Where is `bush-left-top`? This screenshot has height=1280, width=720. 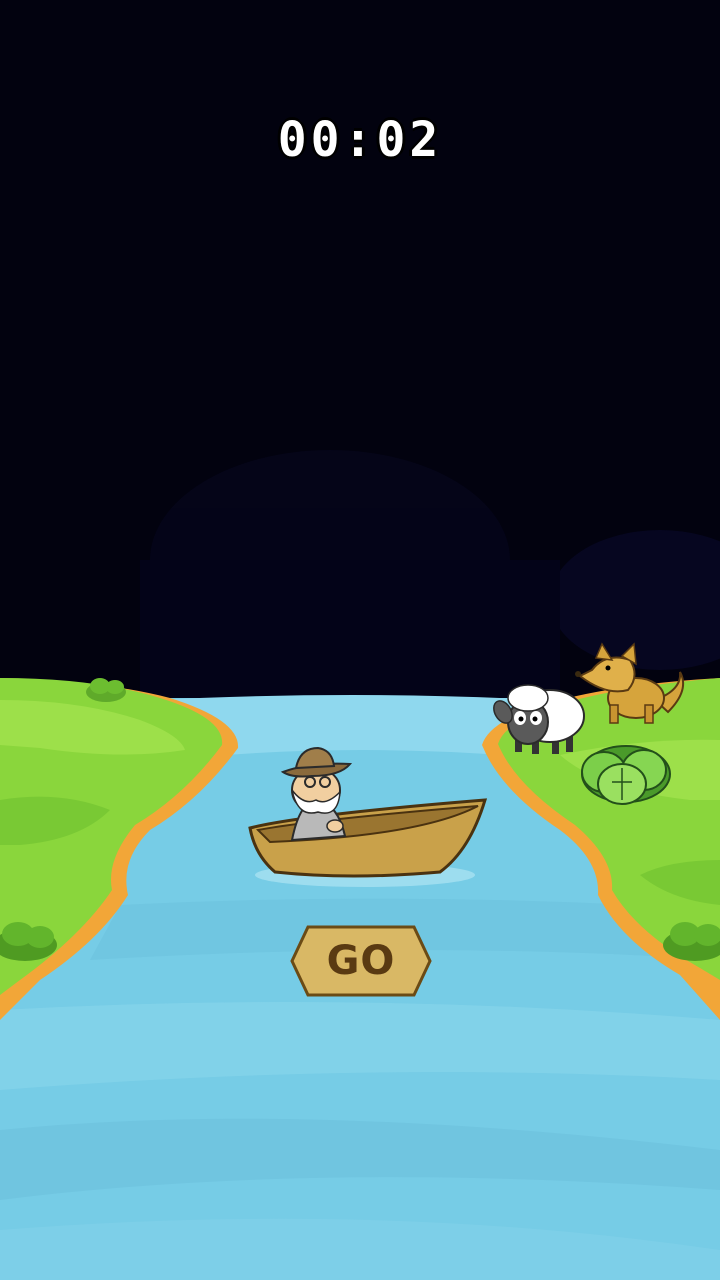 bush-left-top is located at coordinates (106, 690).